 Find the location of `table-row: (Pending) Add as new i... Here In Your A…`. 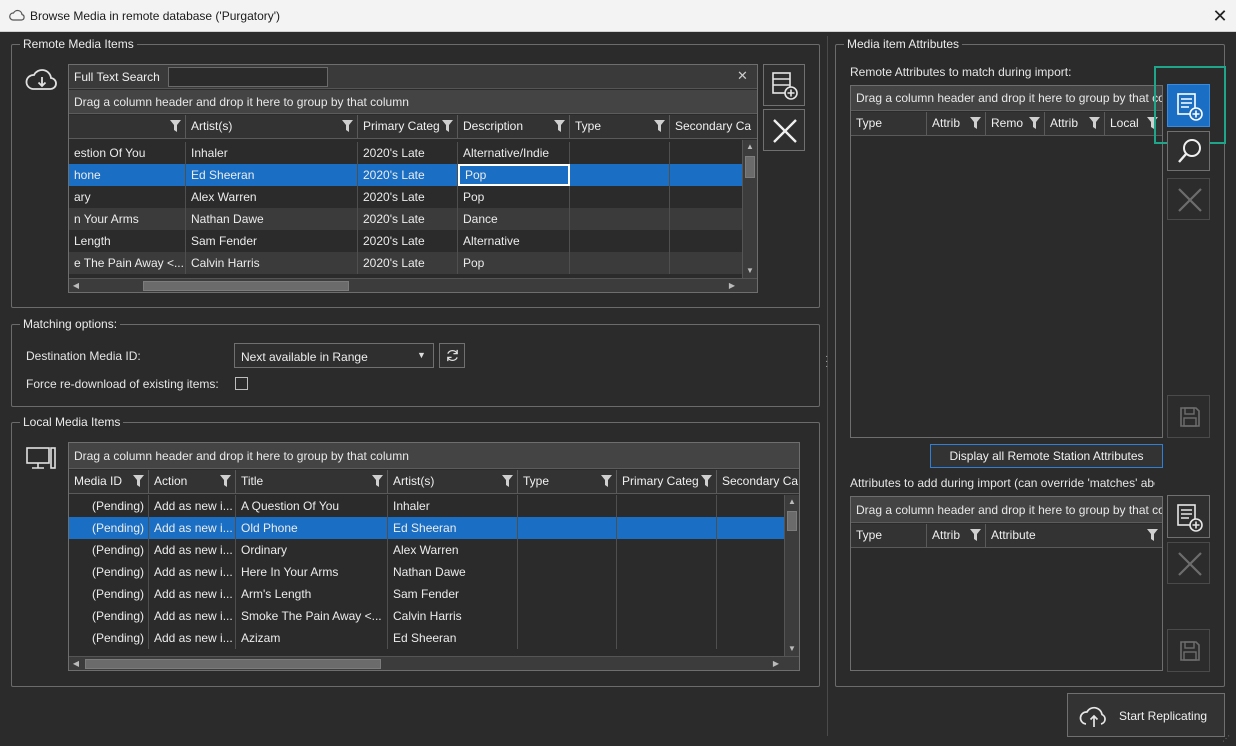

table-row: (Pending) Add as new i... Here In Your A… is located at coordinates (426, 572).